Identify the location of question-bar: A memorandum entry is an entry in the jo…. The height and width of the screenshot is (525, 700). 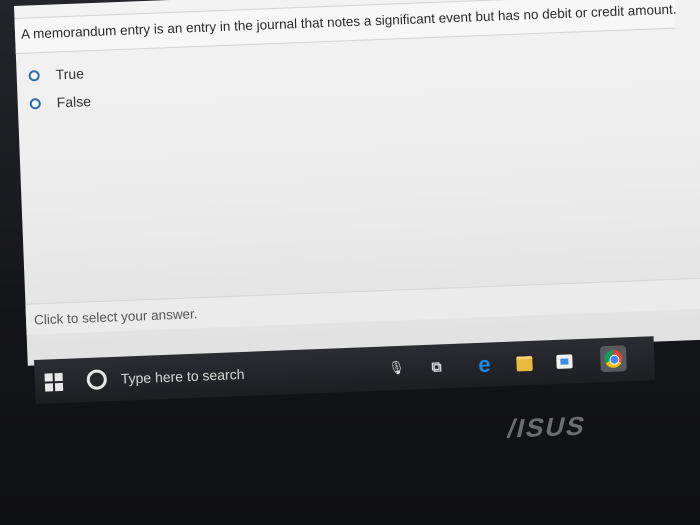
(345, 27).